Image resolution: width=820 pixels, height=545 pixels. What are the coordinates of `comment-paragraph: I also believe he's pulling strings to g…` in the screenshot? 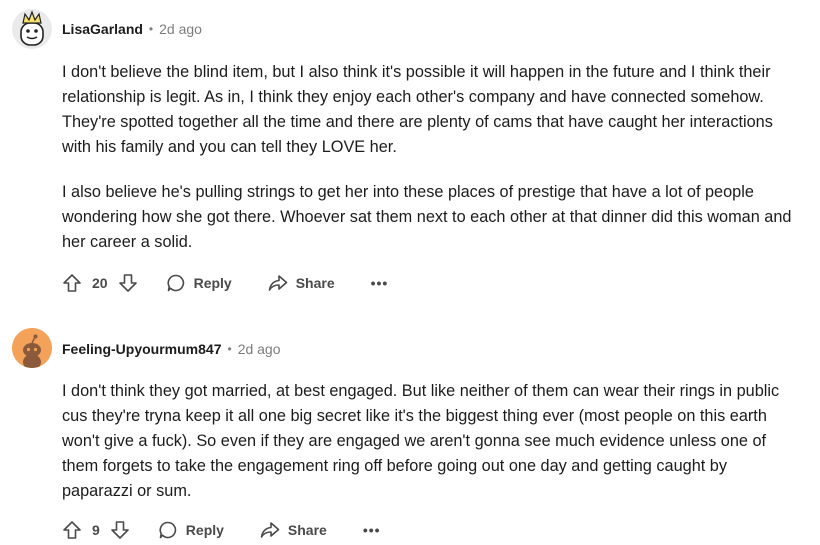 It's located at (427, 217).